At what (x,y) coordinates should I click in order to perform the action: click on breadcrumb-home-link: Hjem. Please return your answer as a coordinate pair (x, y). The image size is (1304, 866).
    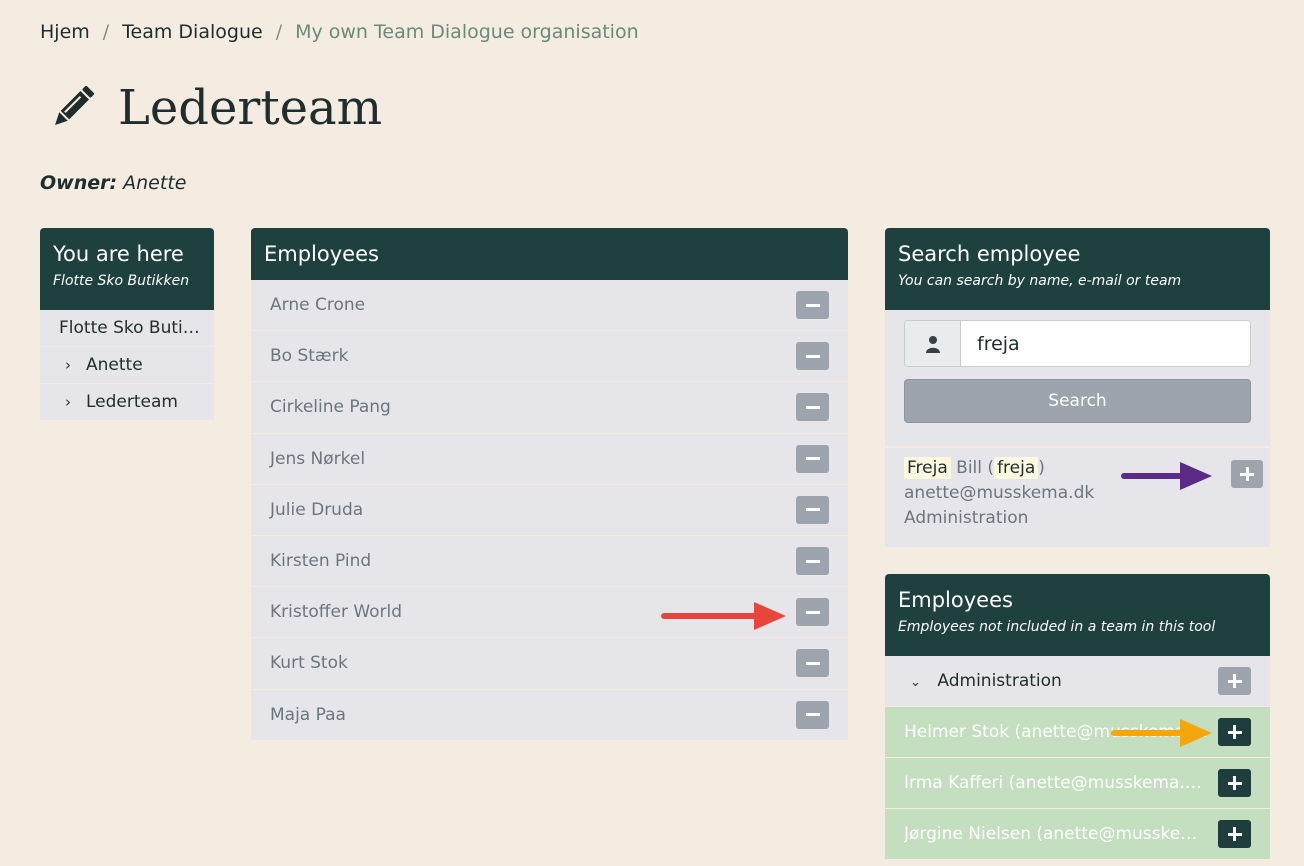
    Looking at the image, I should click on (65, 32).